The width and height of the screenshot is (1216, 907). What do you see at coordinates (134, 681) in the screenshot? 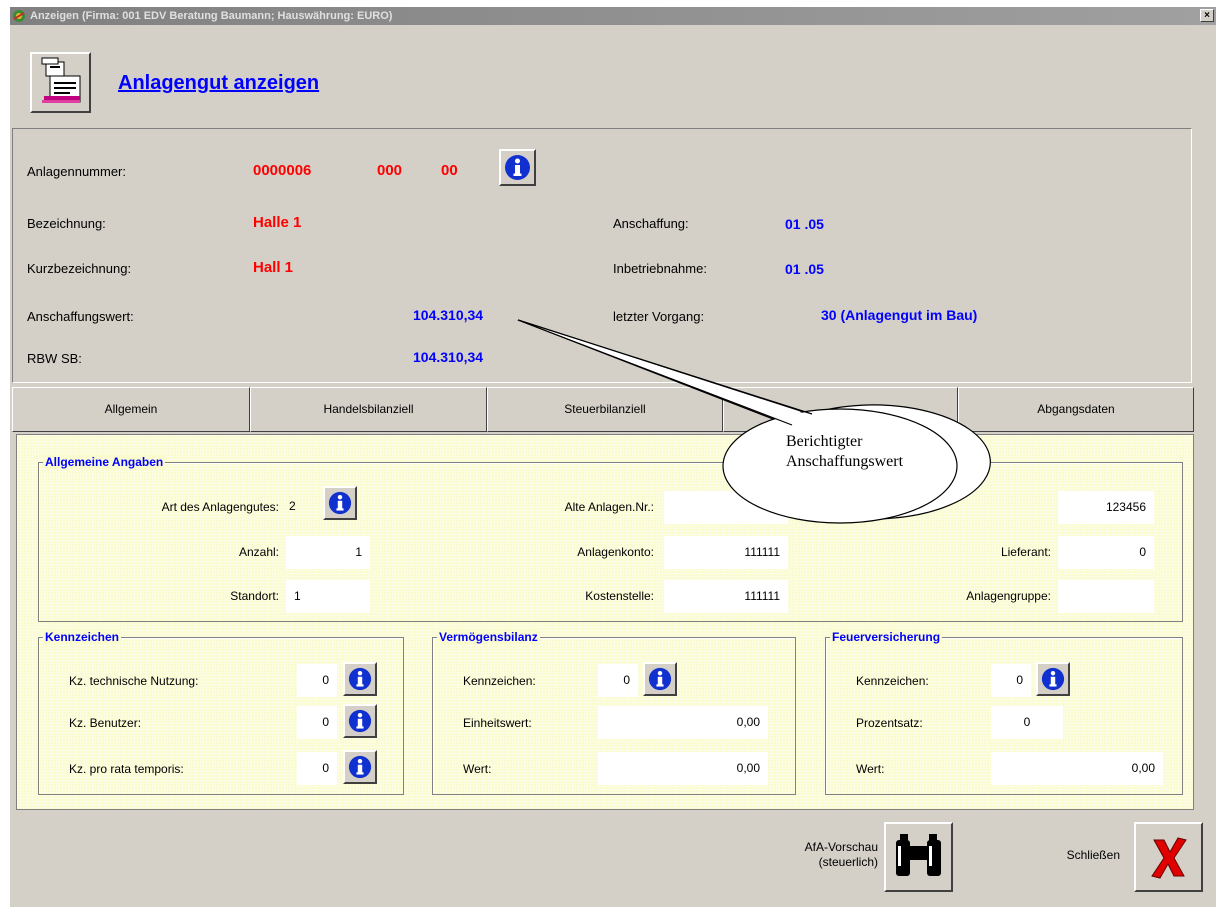
I see `kz-technische-nutzung-label: Kz. technische Nutzung:` at bounding box center [134, 681].